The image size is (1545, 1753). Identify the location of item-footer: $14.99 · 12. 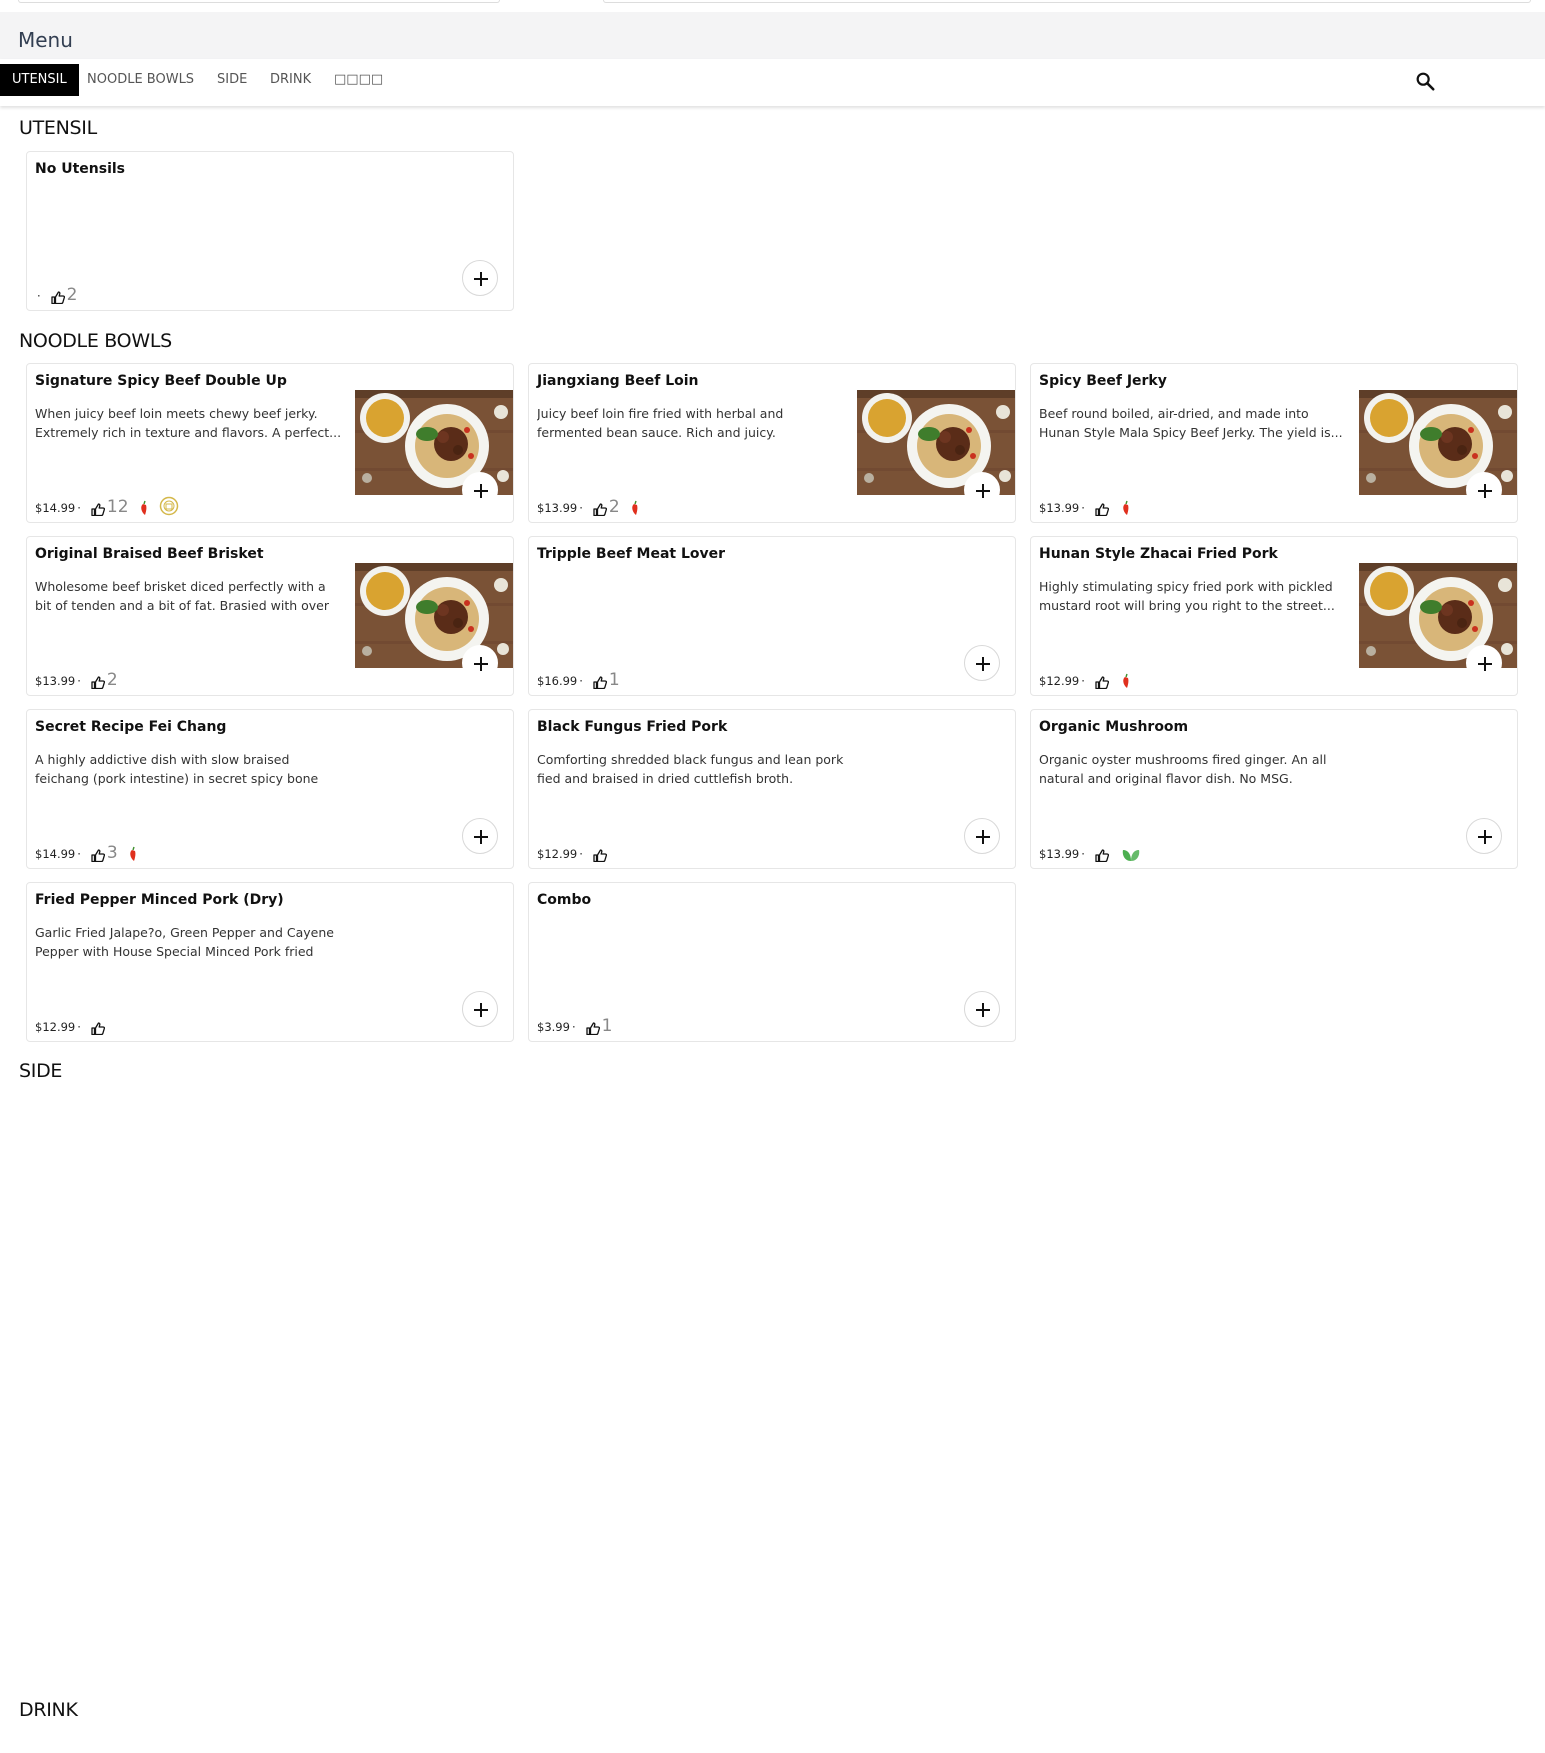
(107, 504).